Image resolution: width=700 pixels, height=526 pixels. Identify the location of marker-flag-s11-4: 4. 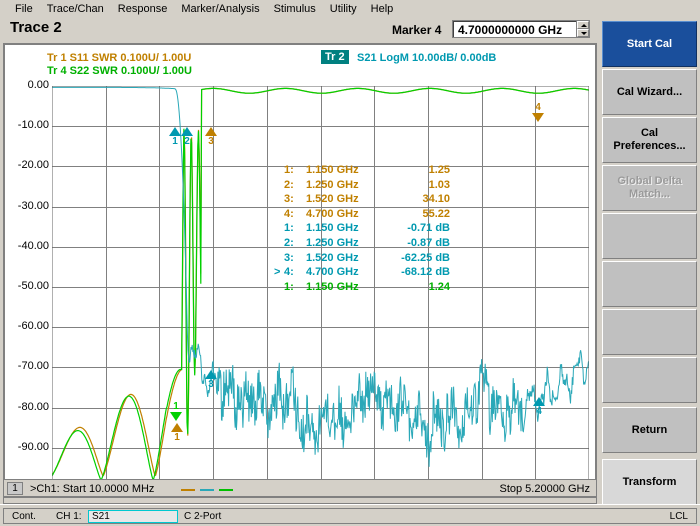
(538, 112).